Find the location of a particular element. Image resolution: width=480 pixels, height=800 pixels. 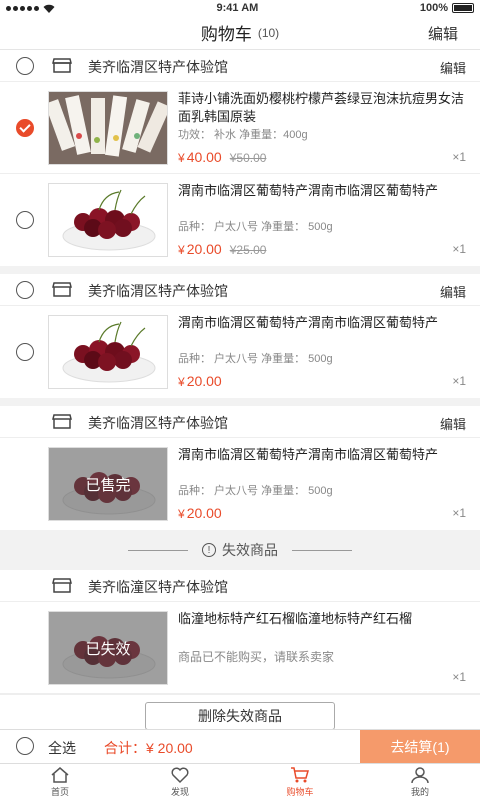

total-price: 合计：¥ 20.00 is located at coordinates (148, 748).